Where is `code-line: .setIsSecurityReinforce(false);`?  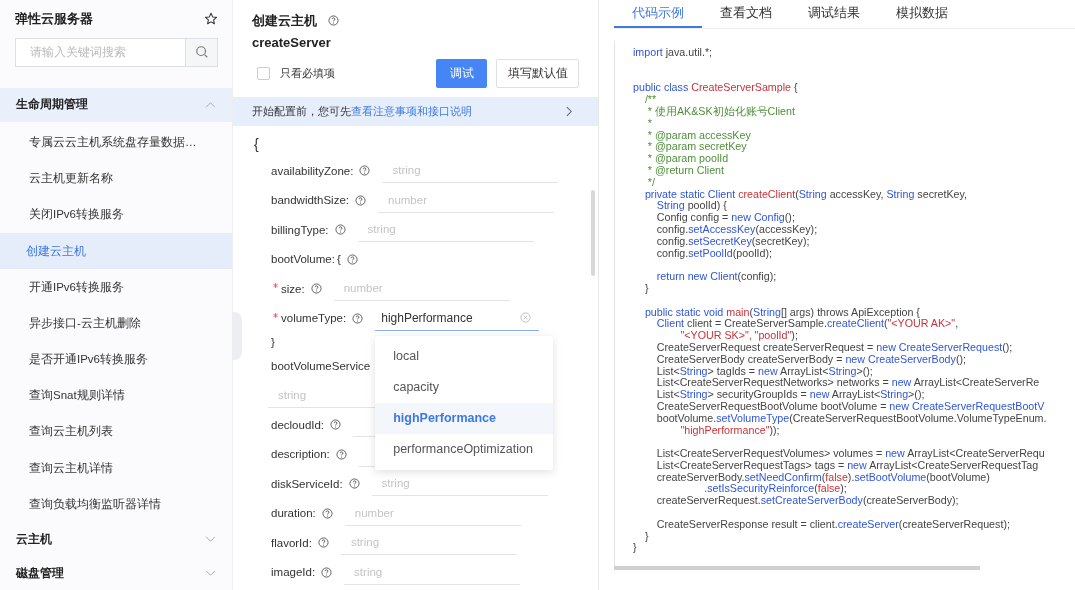
code-line: .setIsSecurityReinforce(false); is located at coordinates (775, 489).